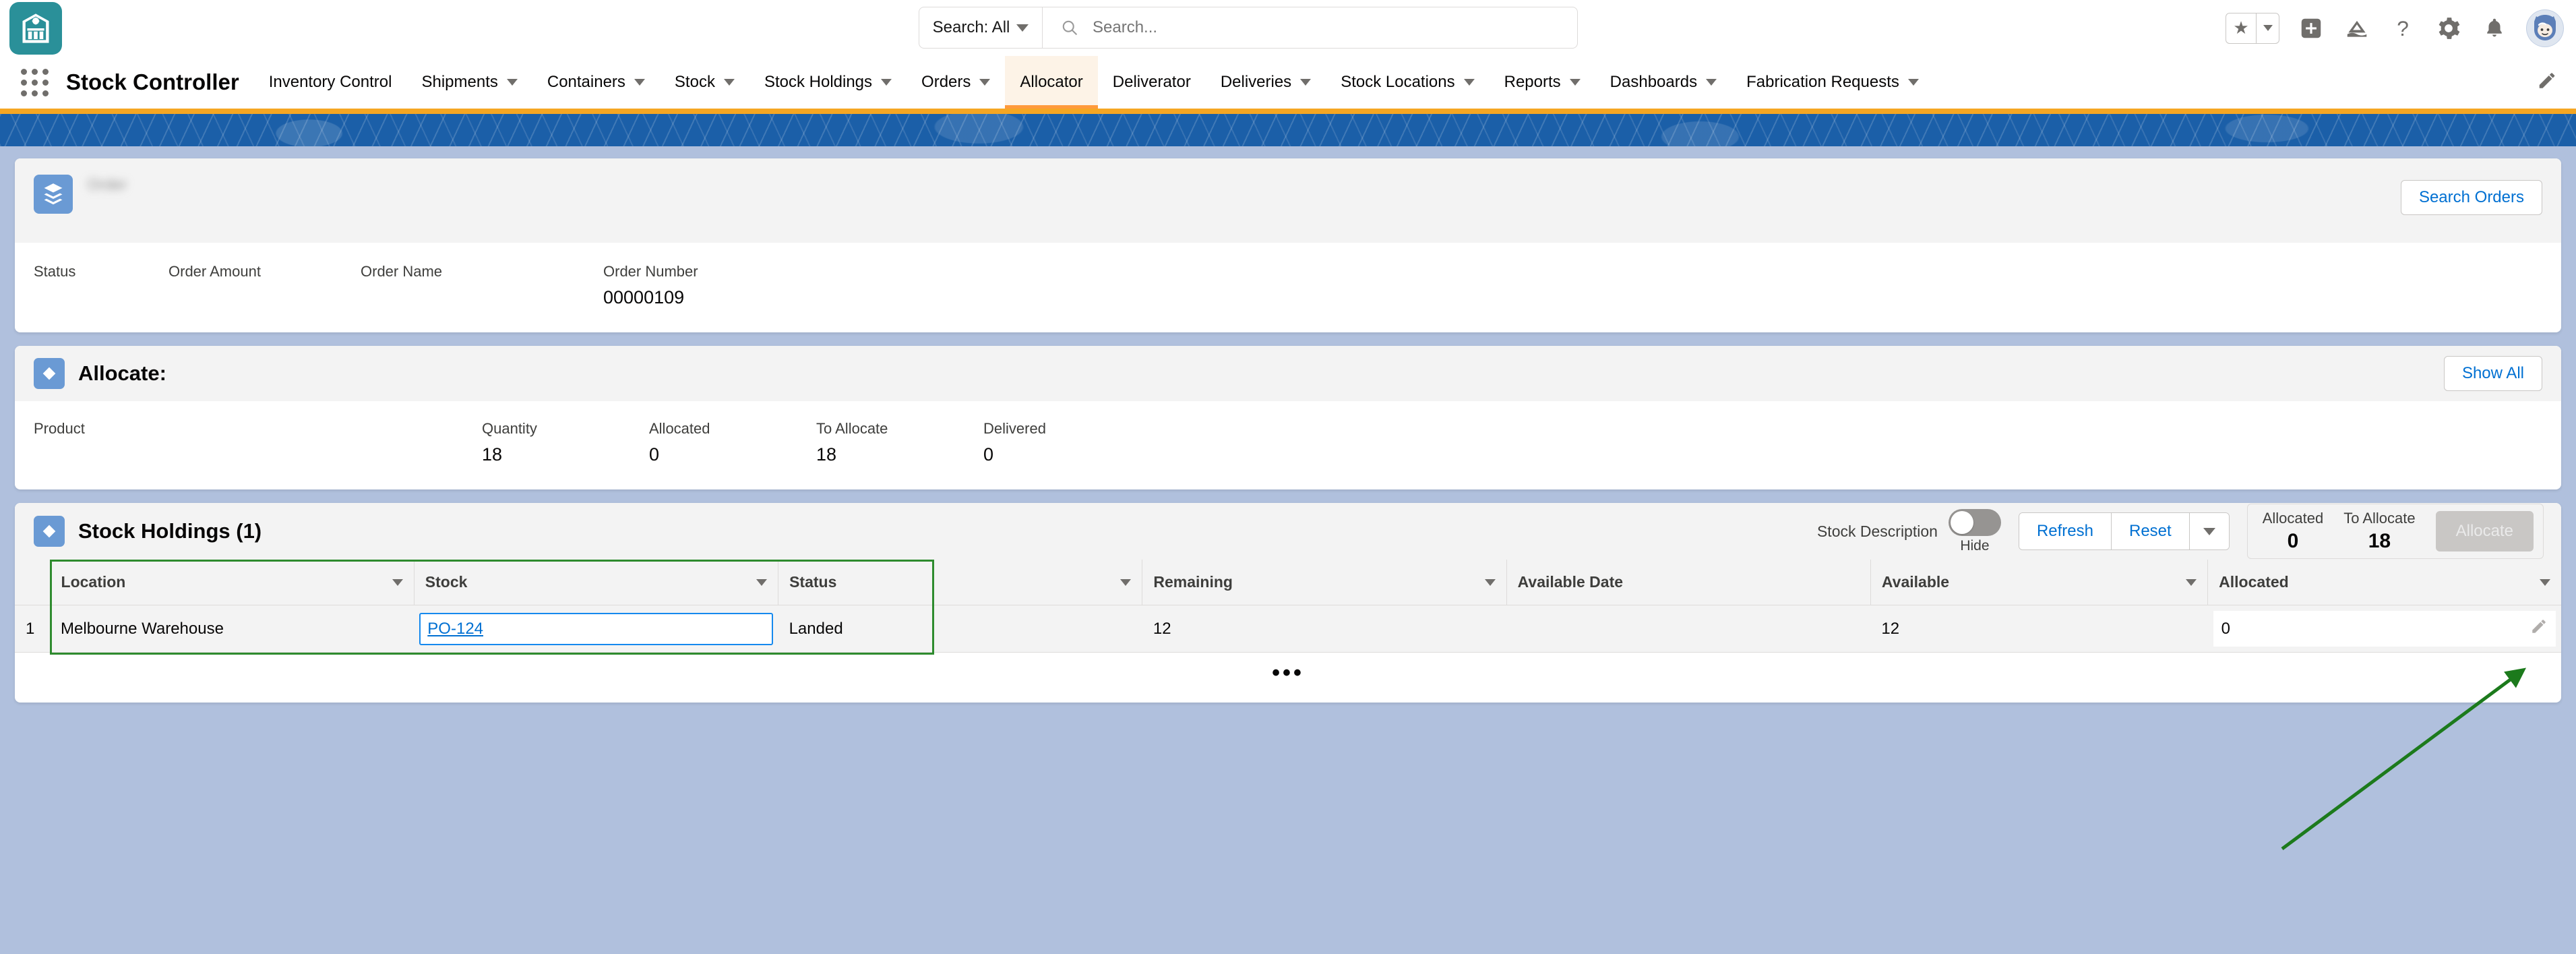  What do you see at coordinates (94, 582) in the screenshot?
I see `col-label: Location` at bounding box center [94, 582].